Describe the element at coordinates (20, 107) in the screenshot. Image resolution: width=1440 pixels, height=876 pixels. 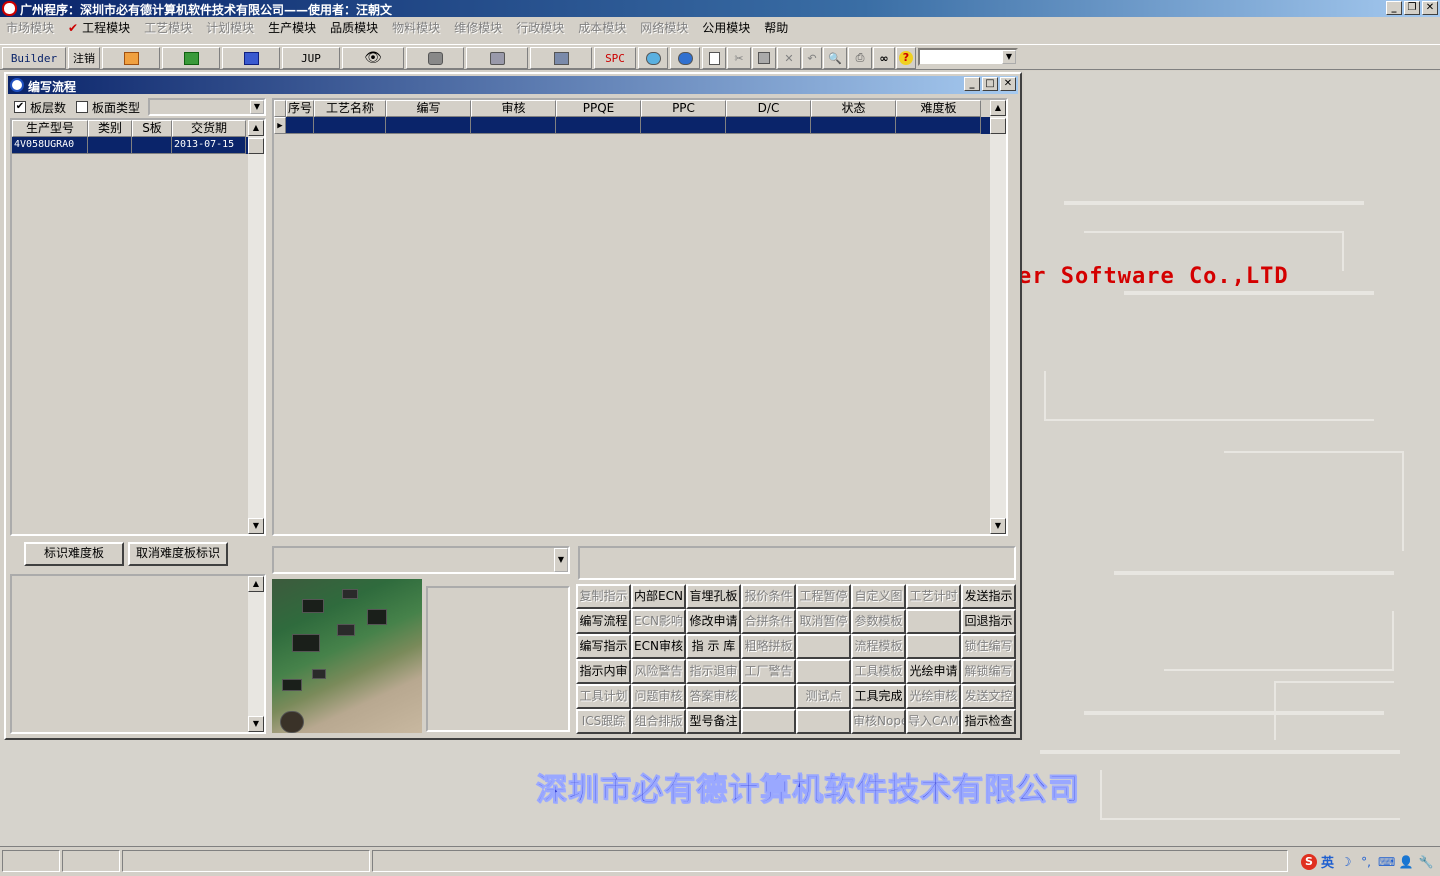
I see `layer-count-checkbox: ✔` at that location.